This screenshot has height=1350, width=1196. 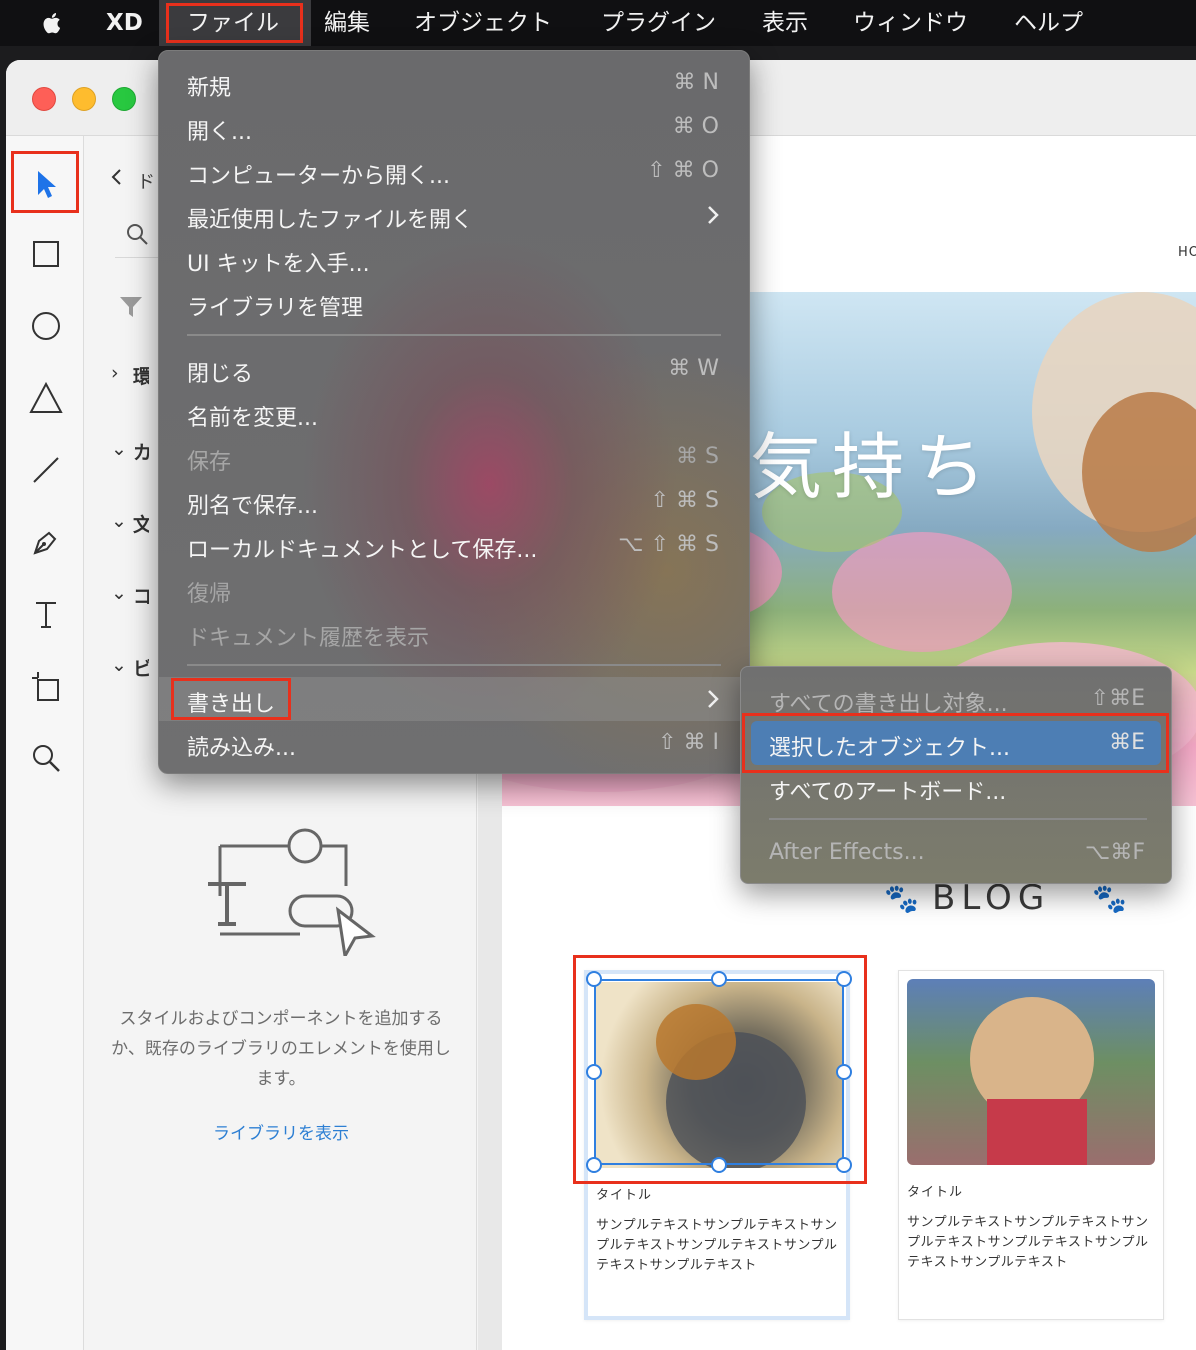 What do you see at coordinates (454, 171) in the screenshot?
I see `menu-item-open-from-computer: コンピューターから開く... ⇧ ⌘ O` at bounding box center [454, 171].